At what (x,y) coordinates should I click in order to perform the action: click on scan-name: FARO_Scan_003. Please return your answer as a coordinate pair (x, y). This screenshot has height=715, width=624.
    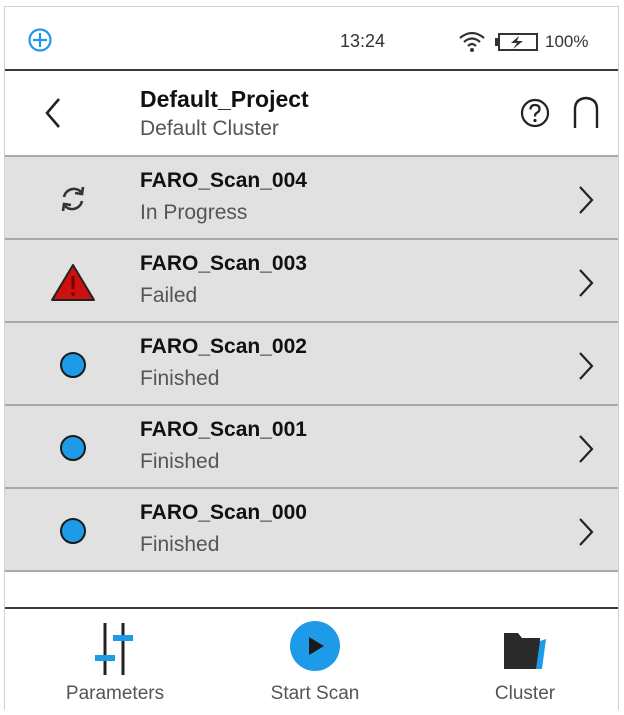
    Looking at the image, I should click on (223, 263).